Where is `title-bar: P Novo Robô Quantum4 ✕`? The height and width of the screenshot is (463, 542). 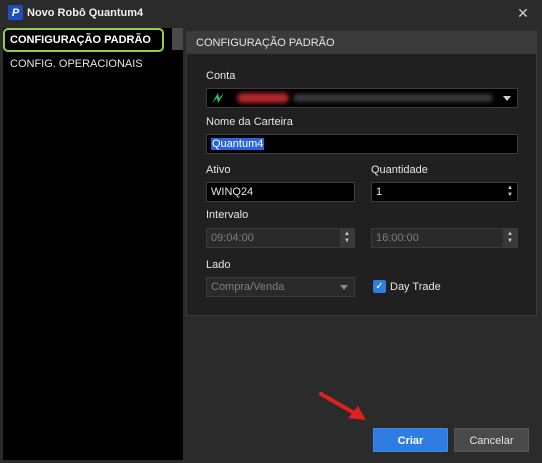 title-bar: P Novo Robô Quantum4 ✕ is located at coordinates (271, 13).